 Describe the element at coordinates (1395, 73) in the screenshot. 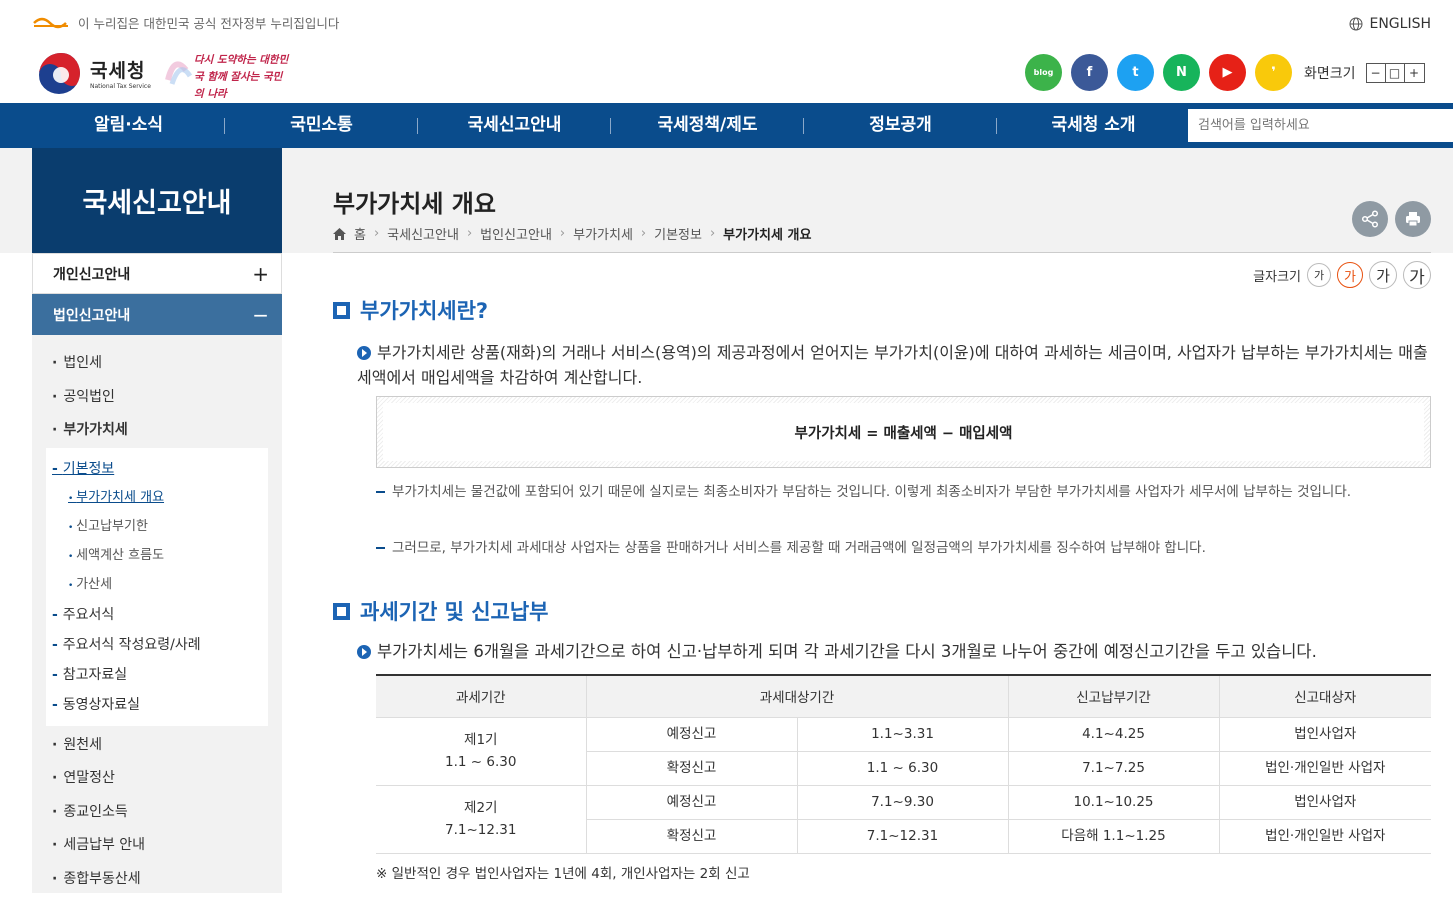

I see `zoom-reset-button: □` at that location.